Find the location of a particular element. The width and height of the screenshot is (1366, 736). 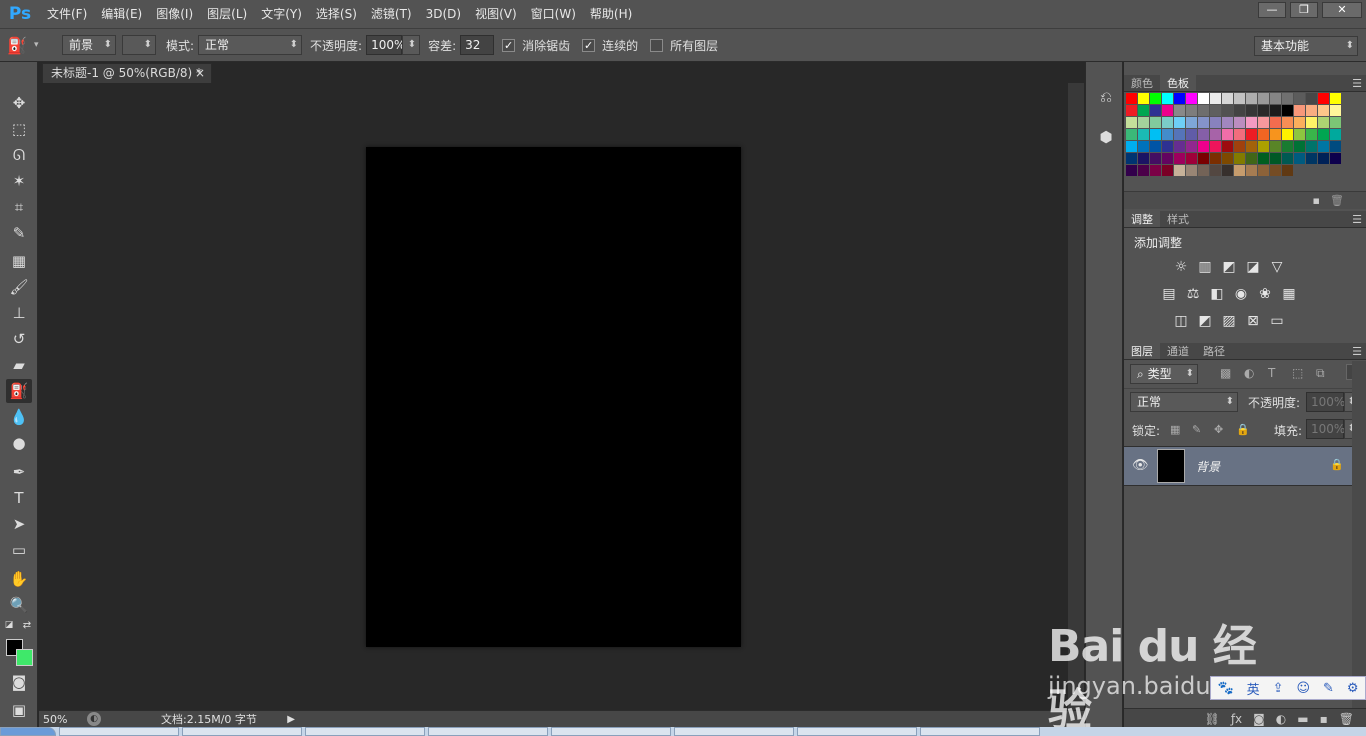

threshold-adjustment-icon: ▨ is located at coordinates (1229, 321).